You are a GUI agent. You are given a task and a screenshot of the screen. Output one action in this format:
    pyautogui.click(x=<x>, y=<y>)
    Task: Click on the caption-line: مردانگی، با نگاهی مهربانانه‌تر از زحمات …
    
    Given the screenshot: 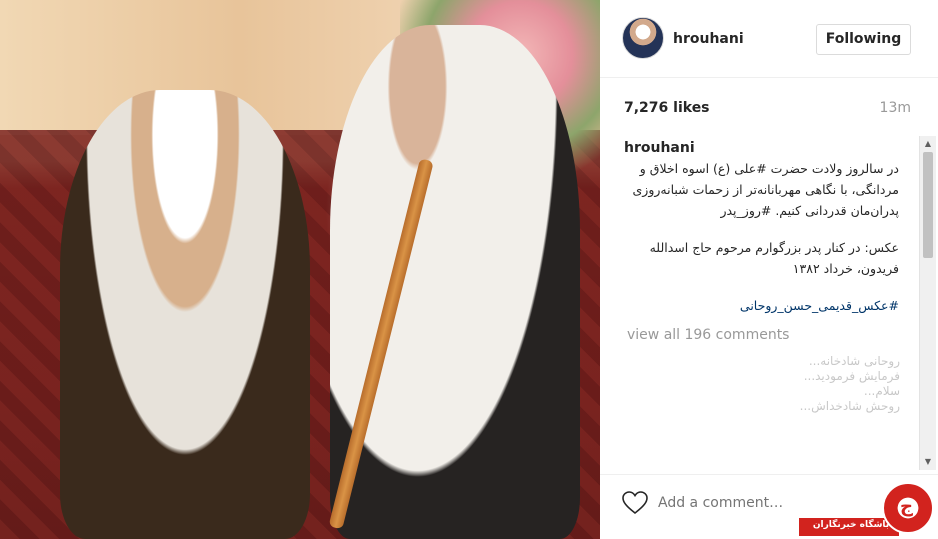 What is the action you would take?
    pyautogui.click(x=766, y=189)
    